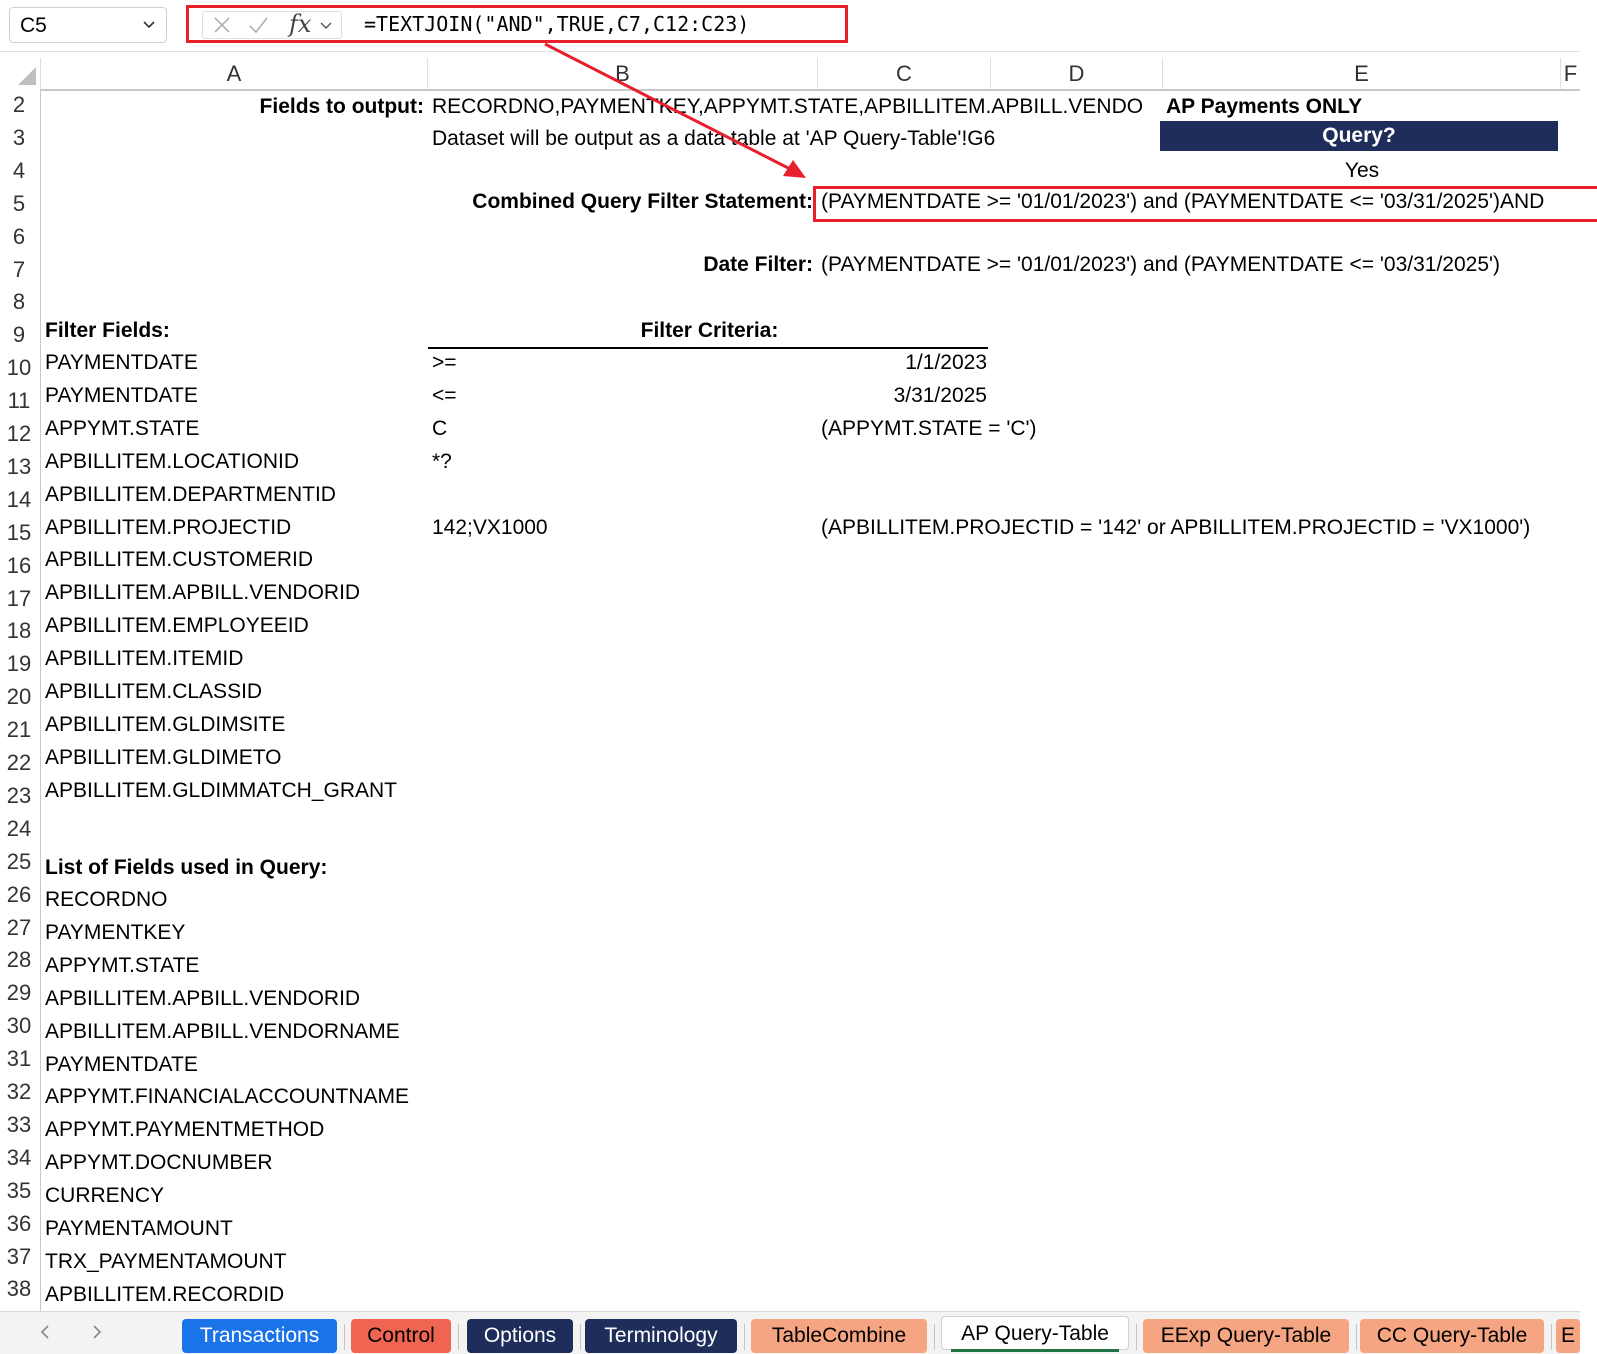 Image resolution: width=1597 pixels, height=1354 pixels. I want to click on row-header-20: 20, so click(19, 697).